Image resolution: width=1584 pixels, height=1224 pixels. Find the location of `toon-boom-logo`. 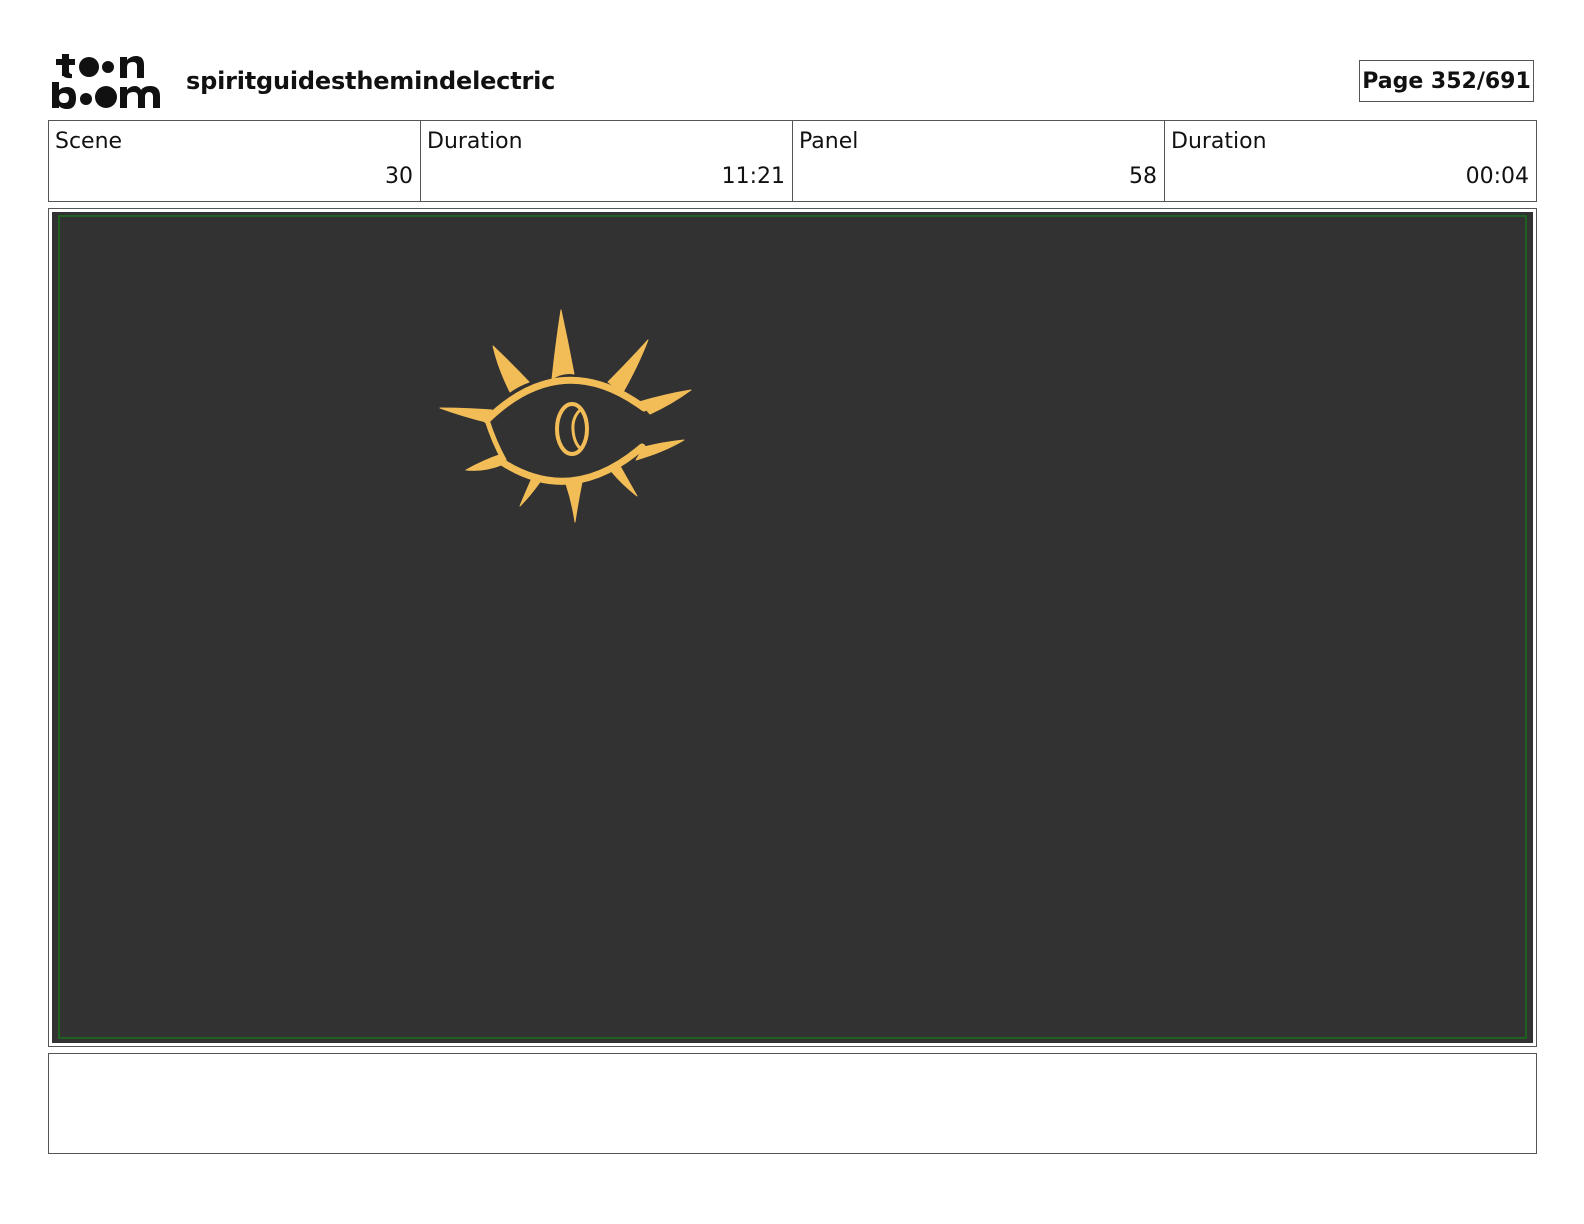

toon-boom-logo is located at coordinates (107, 81).